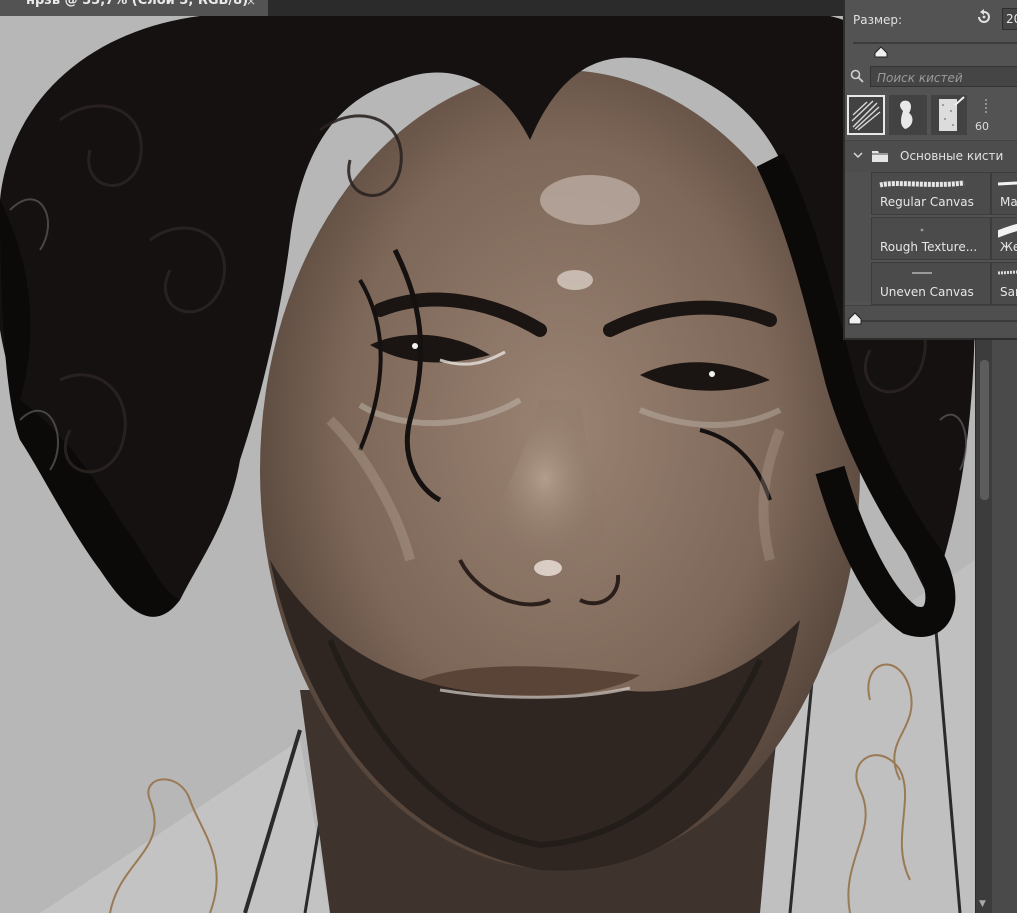 The height and width of the screenshot is (913, 1017). What do you see at coordinates (984, 430) in the screenshot?
I see `scrollbar-thumb` at bounding box center [984, 430].